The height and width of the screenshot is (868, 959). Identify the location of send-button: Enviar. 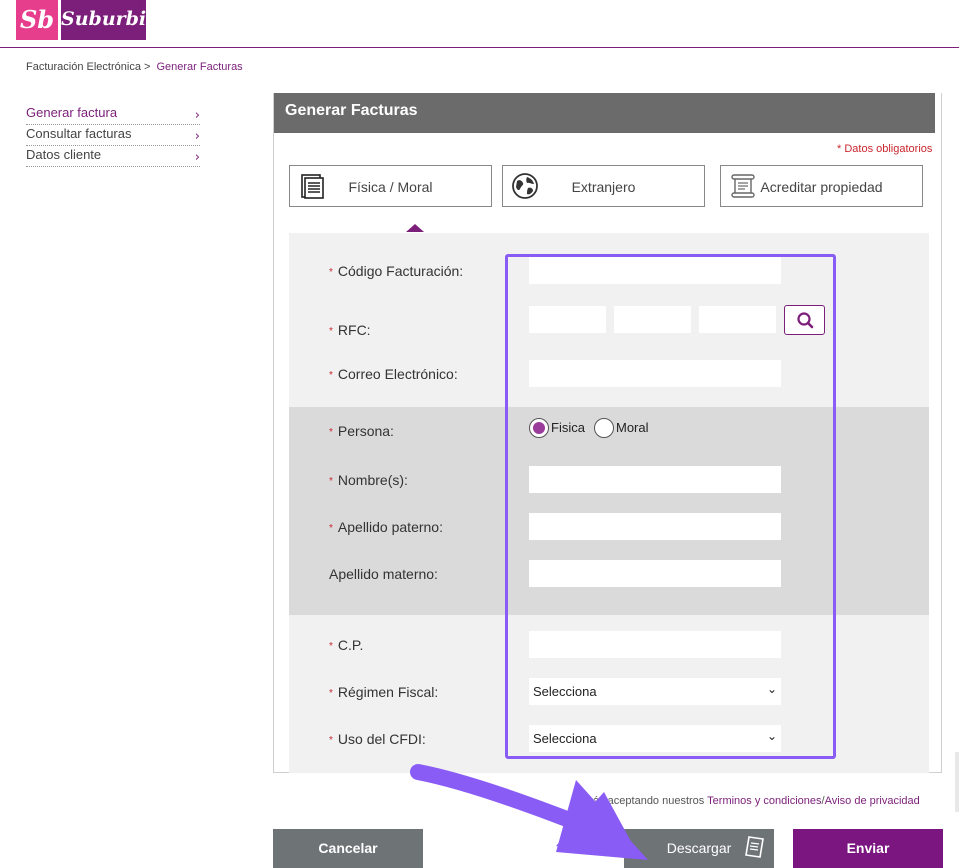
(868, 848).